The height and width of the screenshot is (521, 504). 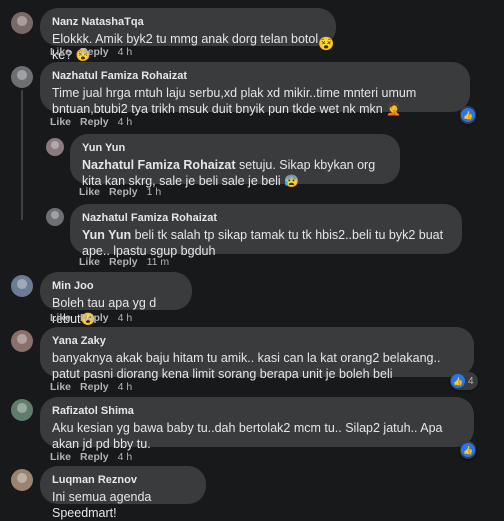 What do you see at coordinates (394, 109) in the screenshot?
I see `facepalm-emoji-icon: 🤦` at bounding box center [394, 109].